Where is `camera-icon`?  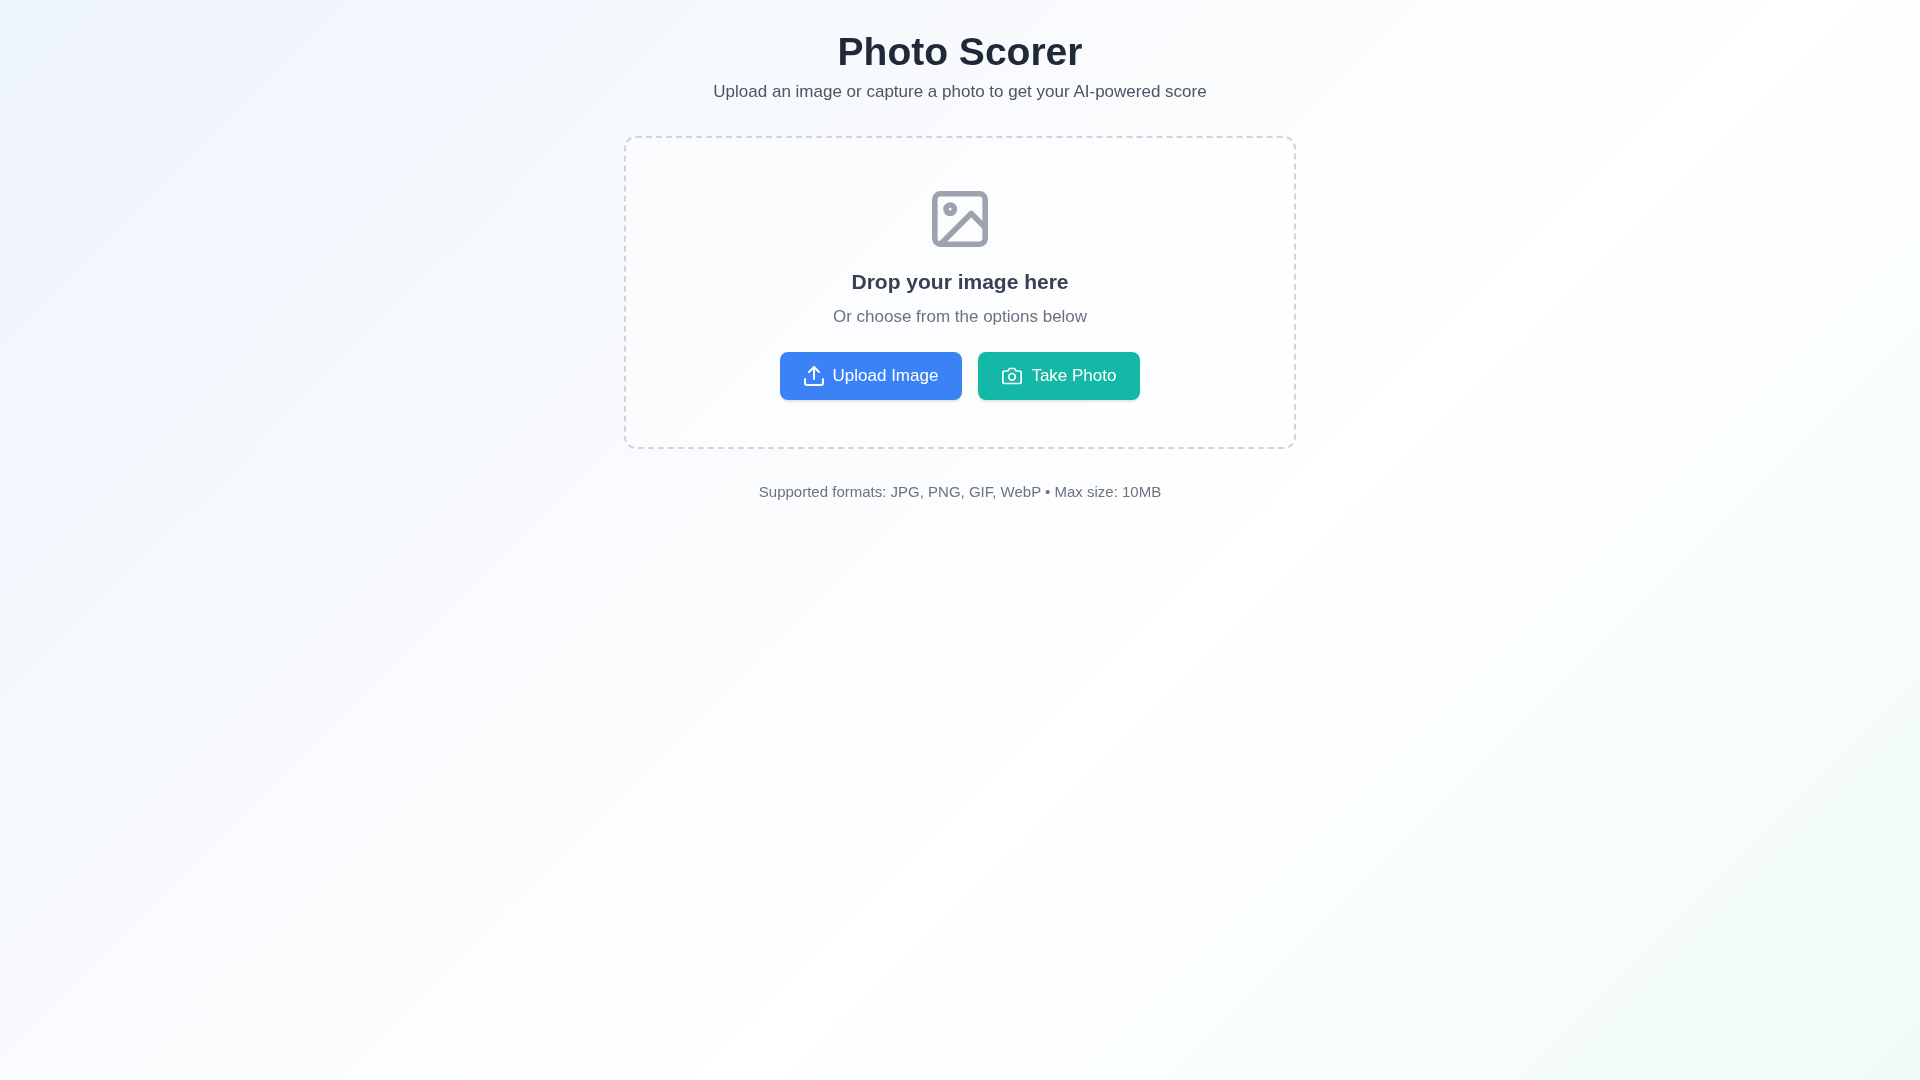
camera-icon is located at coordinates (1012, 376).